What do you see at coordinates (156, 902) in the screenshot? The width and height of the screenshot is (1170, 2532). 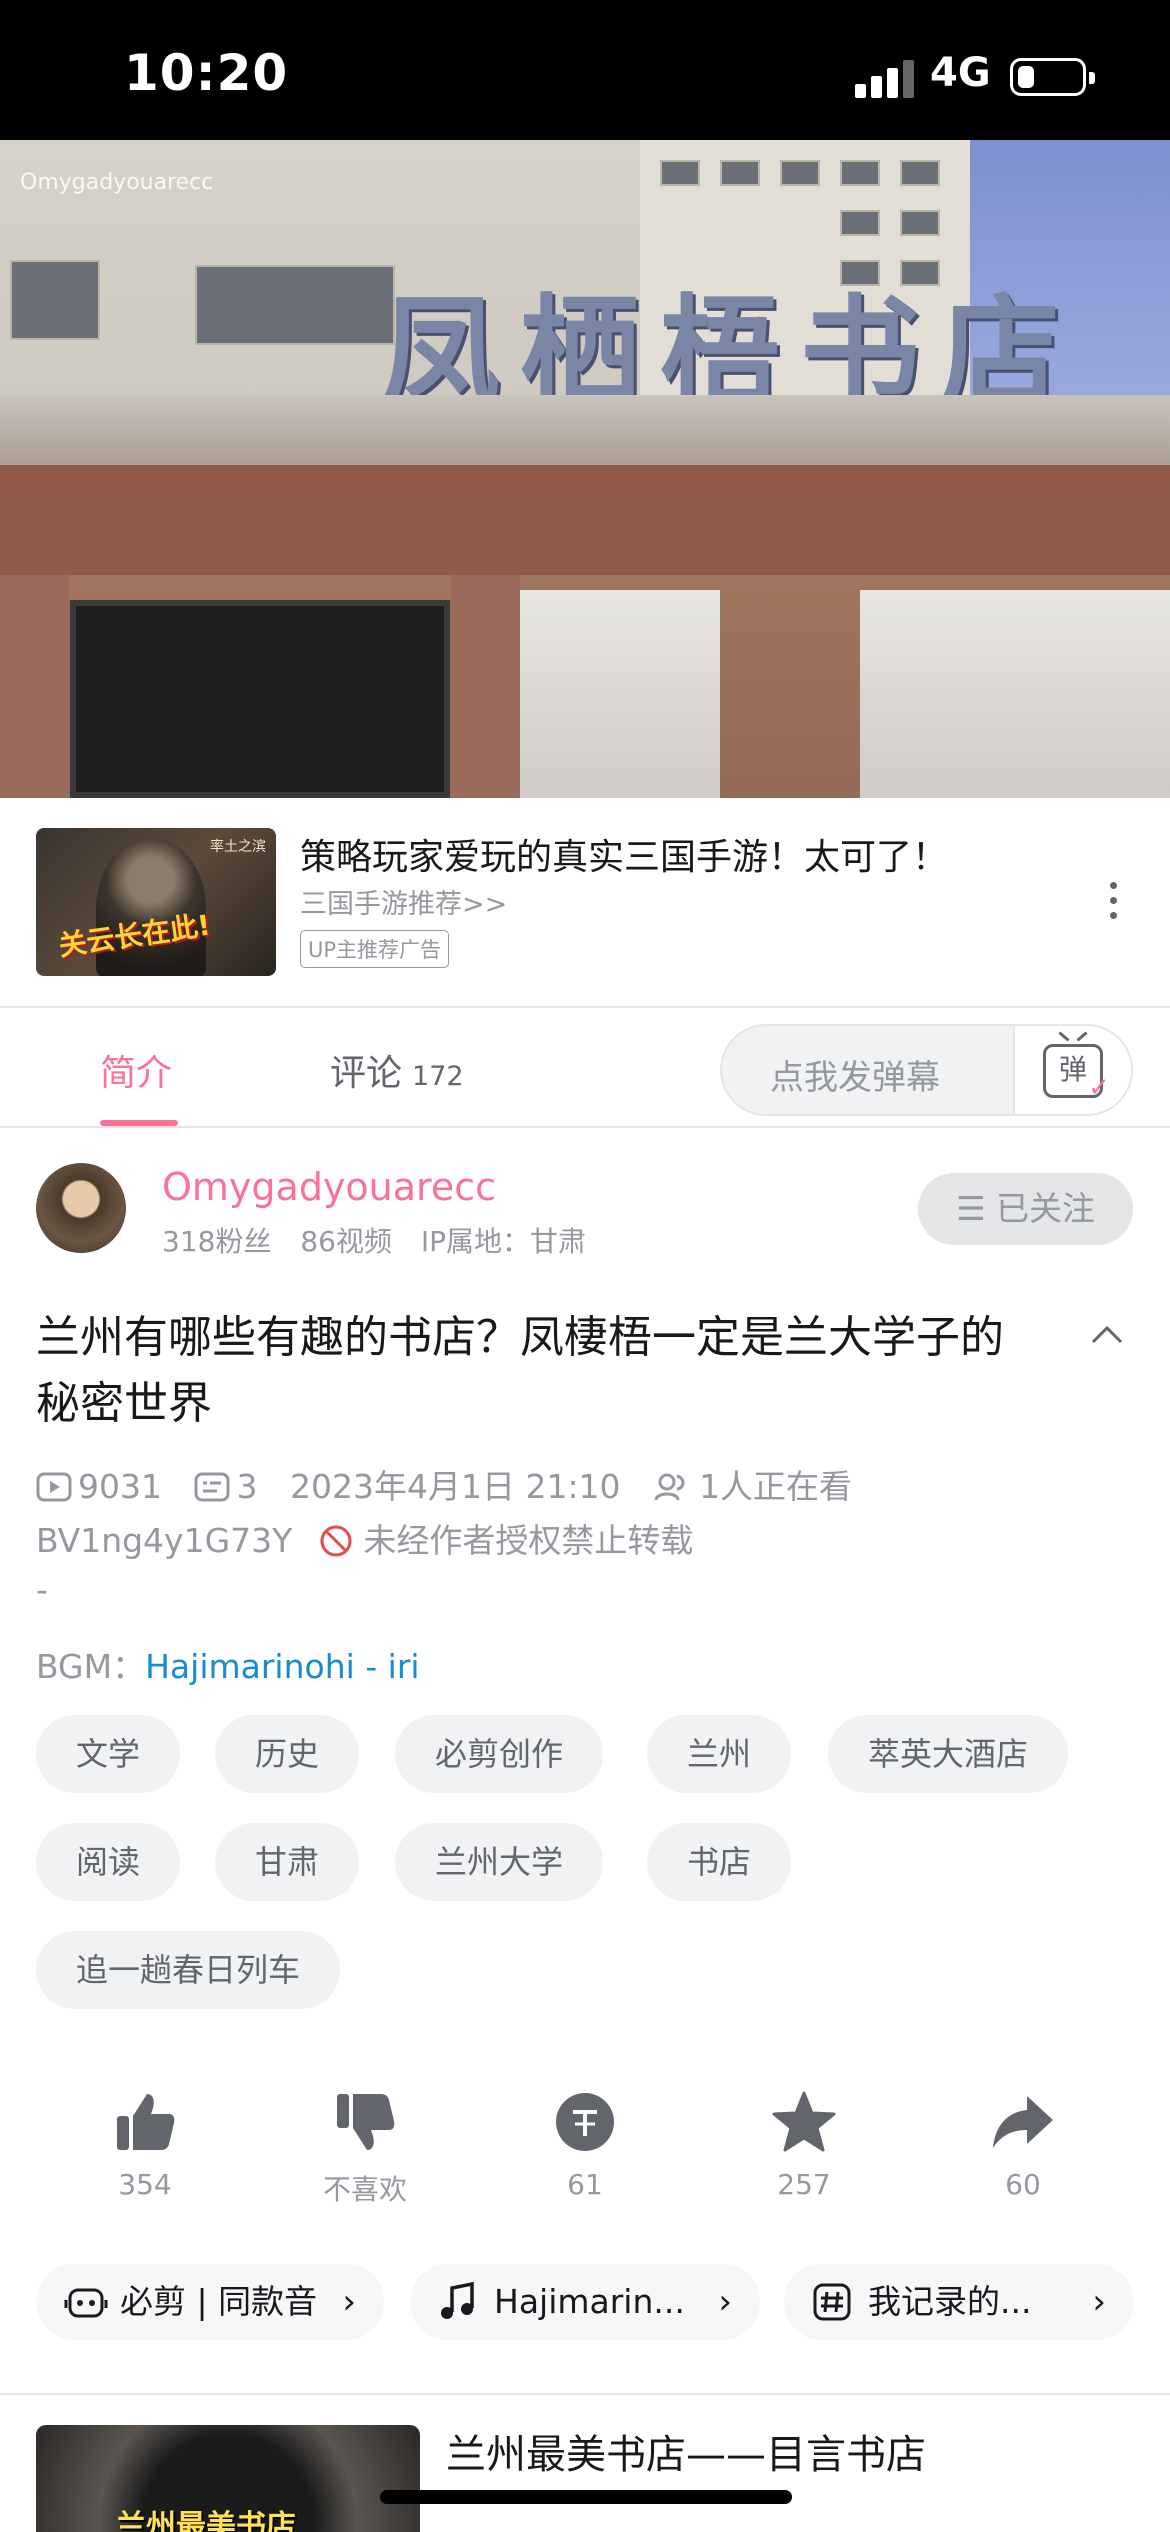 I see `ad-thumbnail: 率土之滨 关云长在此!` at bounding box center [156, 902].